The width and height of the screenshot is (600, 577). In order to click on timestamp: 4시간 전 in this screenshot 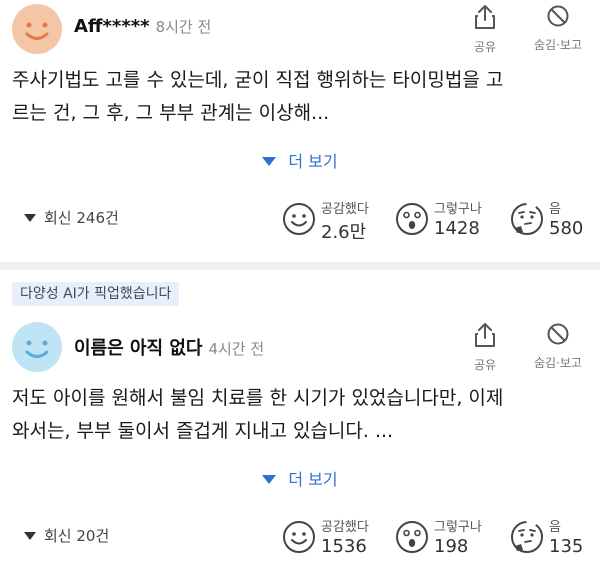, I will do `click(236, 349)`.